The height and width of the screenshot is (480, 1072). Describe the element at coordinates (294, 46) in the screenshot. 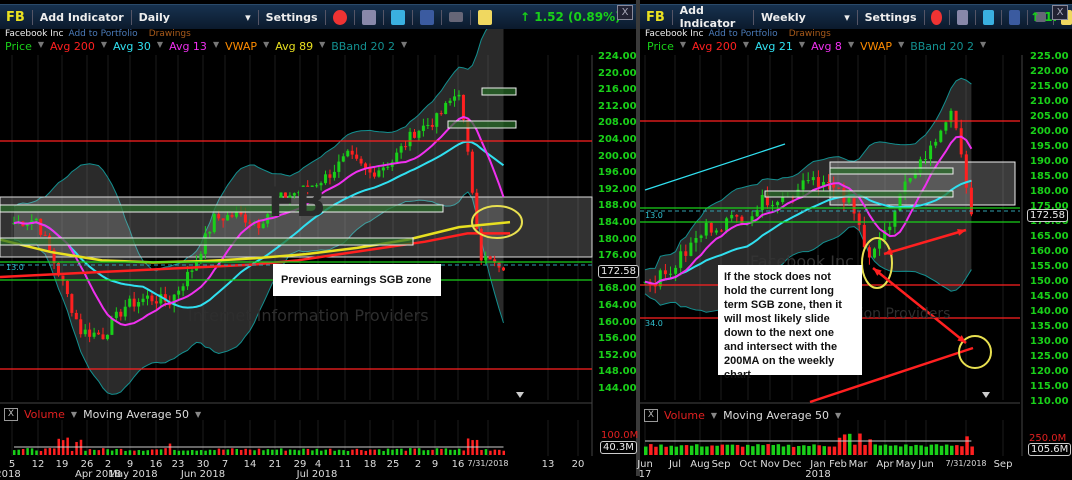

I see `indicator-avg-89: Avg 89` at that location.